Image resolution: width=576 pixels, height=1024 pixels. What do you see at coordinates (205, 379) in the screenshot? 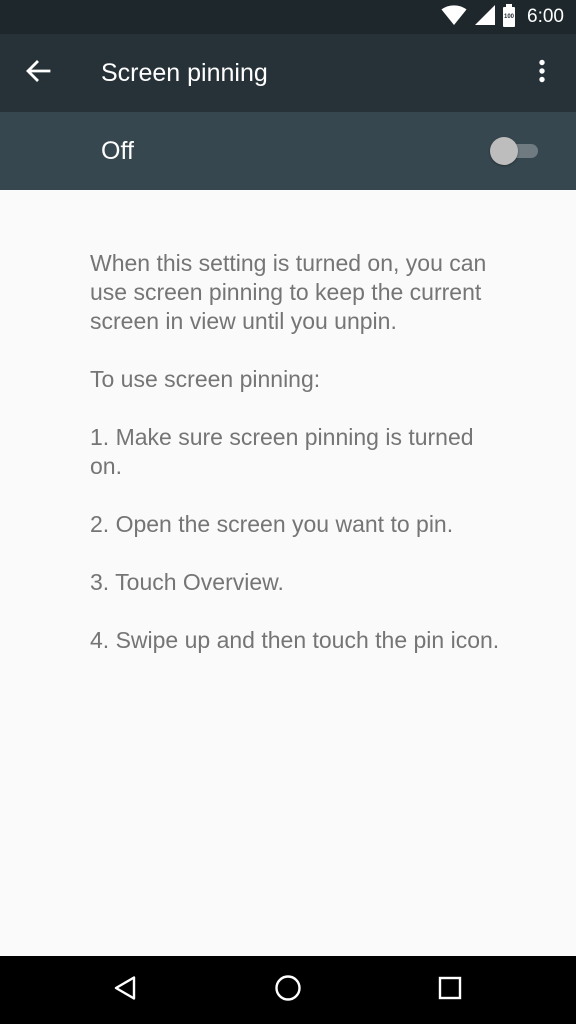
I see `instructions-heading: To use screen pinning:` at bounding box center [205, 379].